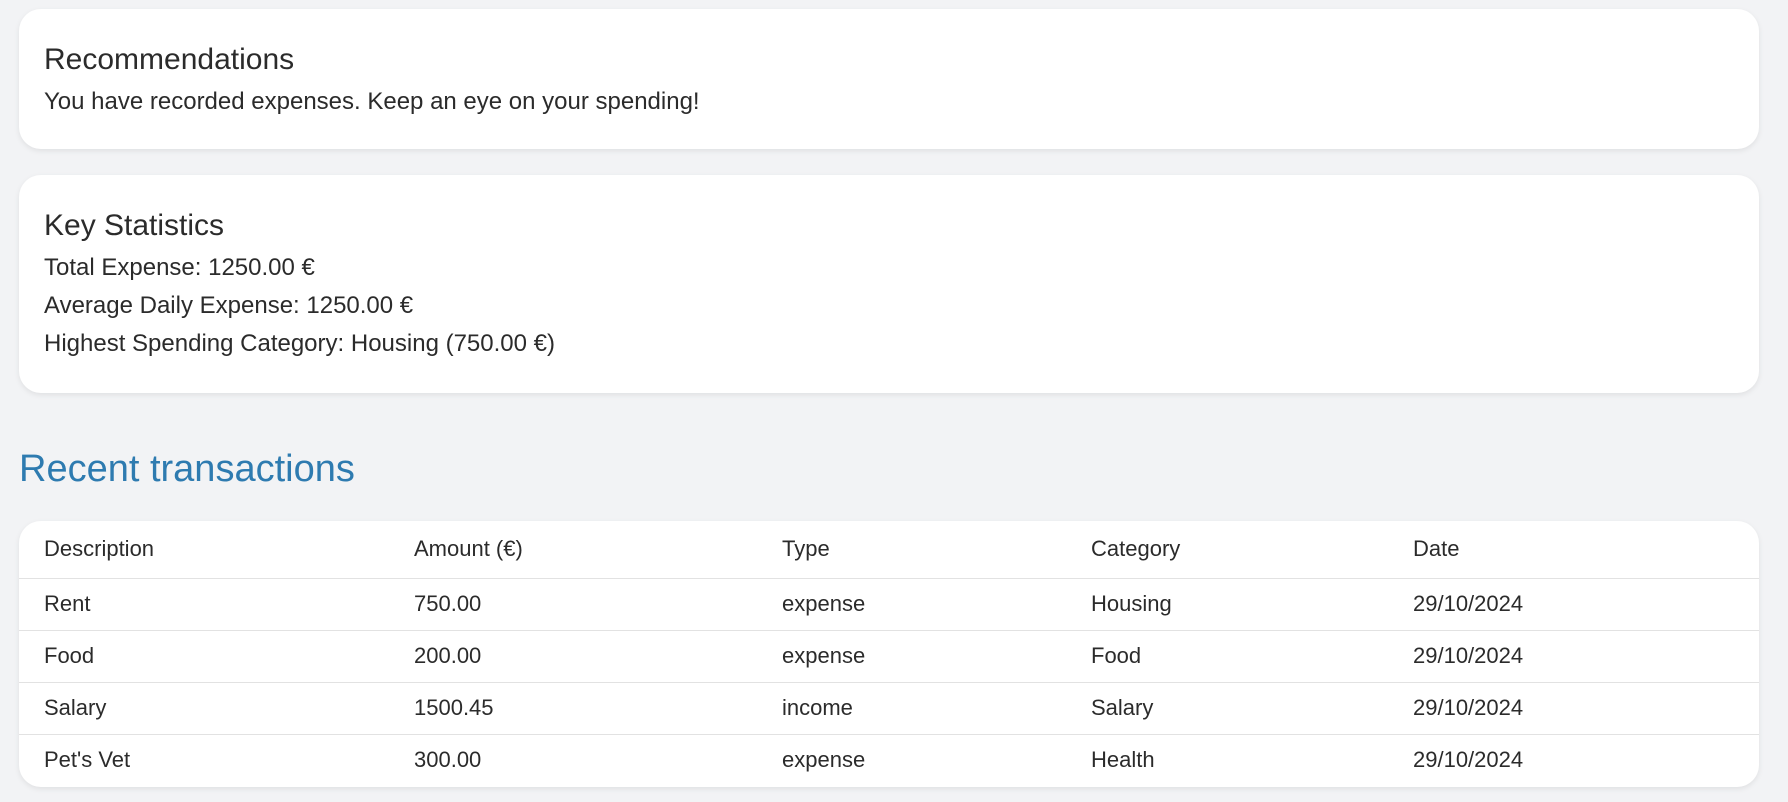  What do you see at coordinates (1131, 603) in the screenshot?
I see `cell-category: Housing` at bounding box center [1131, 603].